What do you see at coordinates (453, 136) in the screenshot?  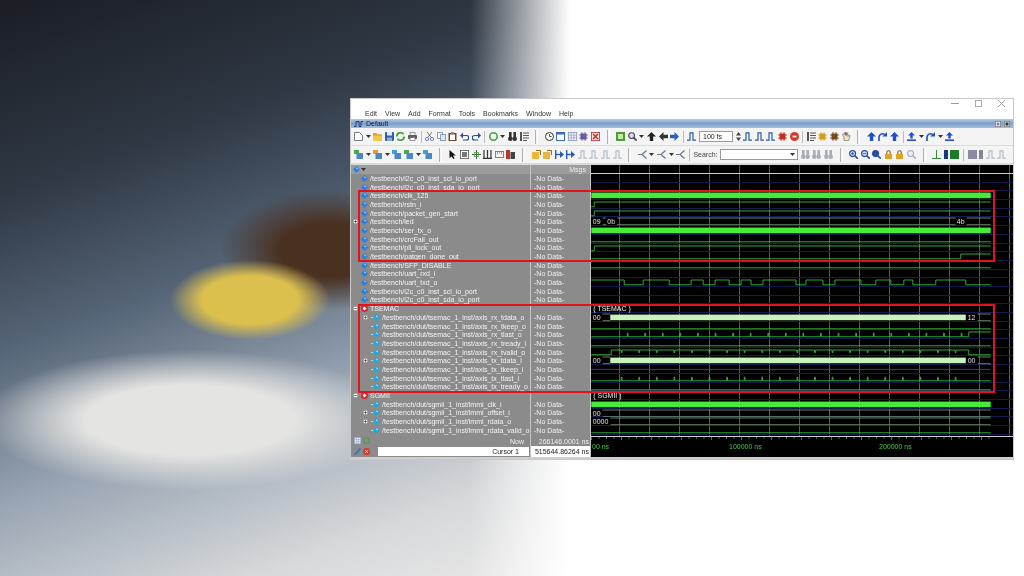 I see `clipboard-icon` at bounding box center [453, 136].